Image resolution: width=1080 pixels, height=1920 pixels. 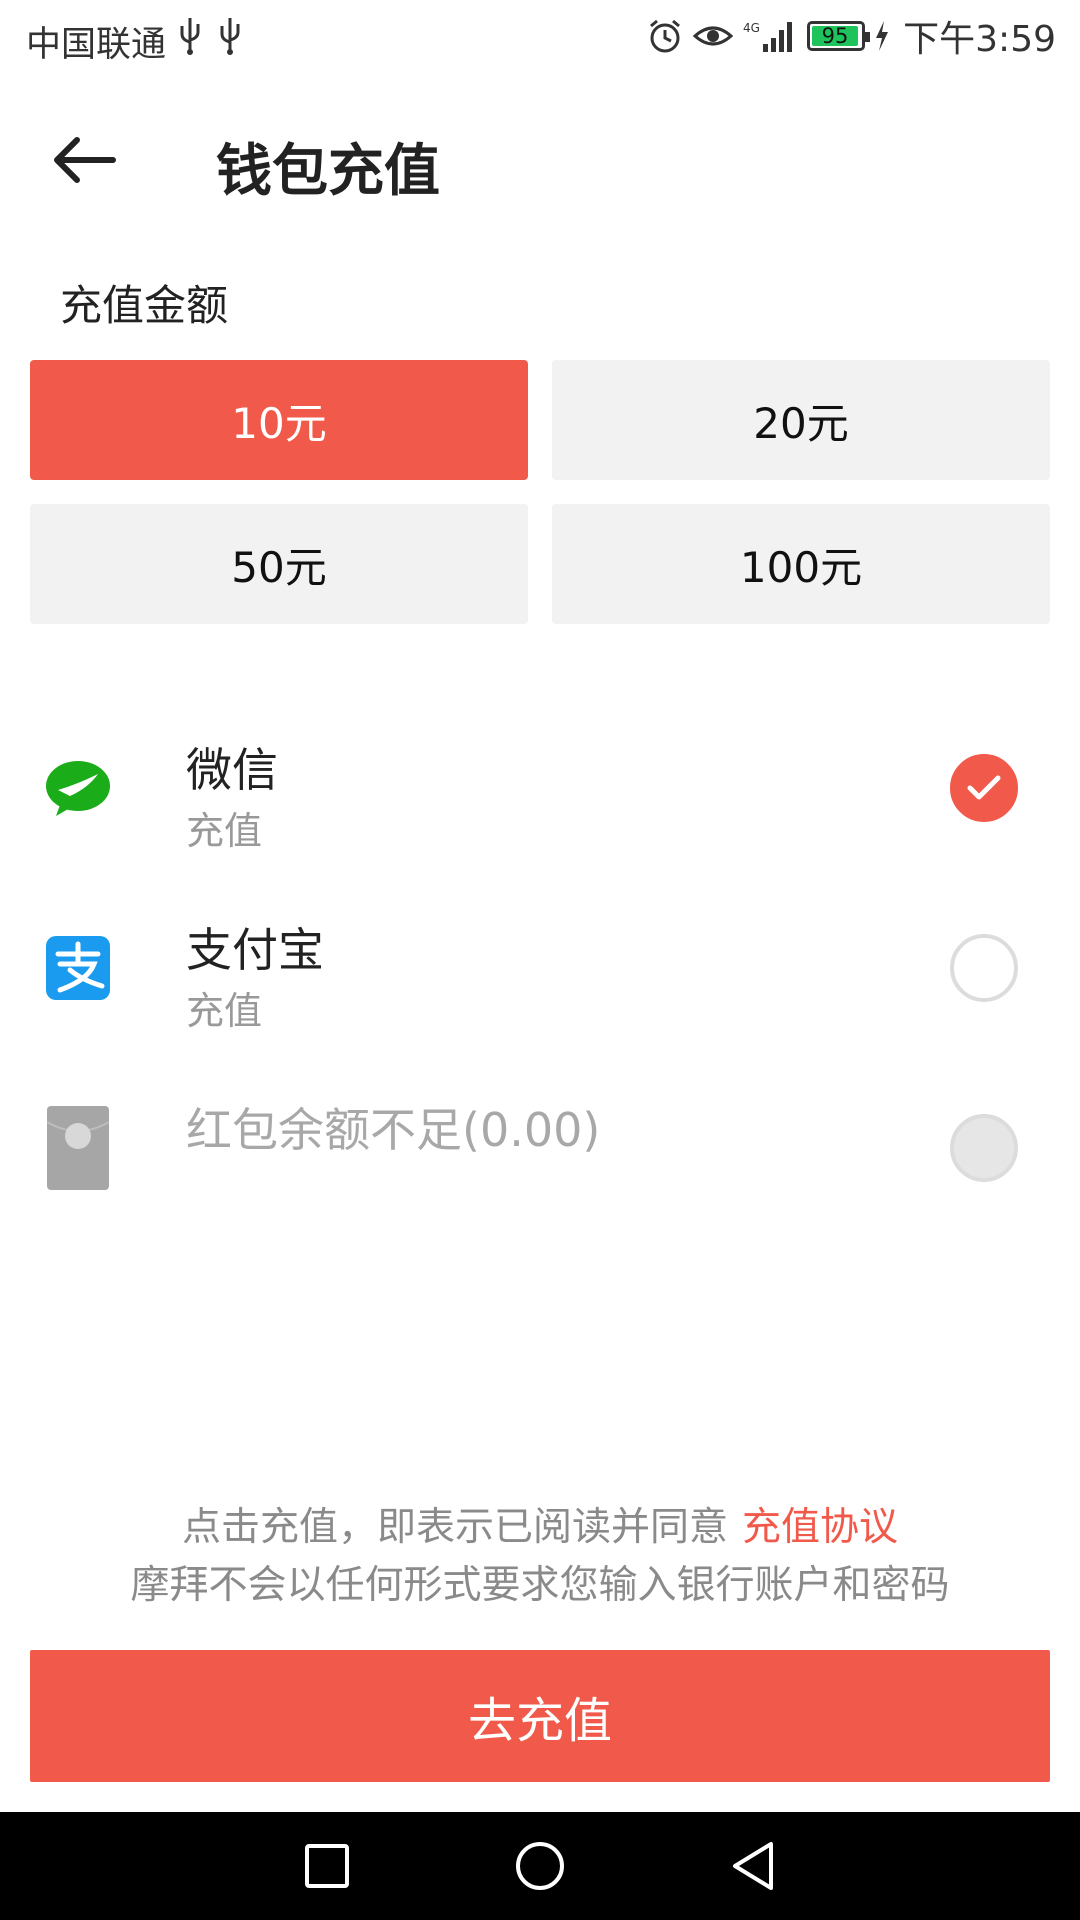 I want to click on amount-option-100: 100元, so click(x=801, y=564).